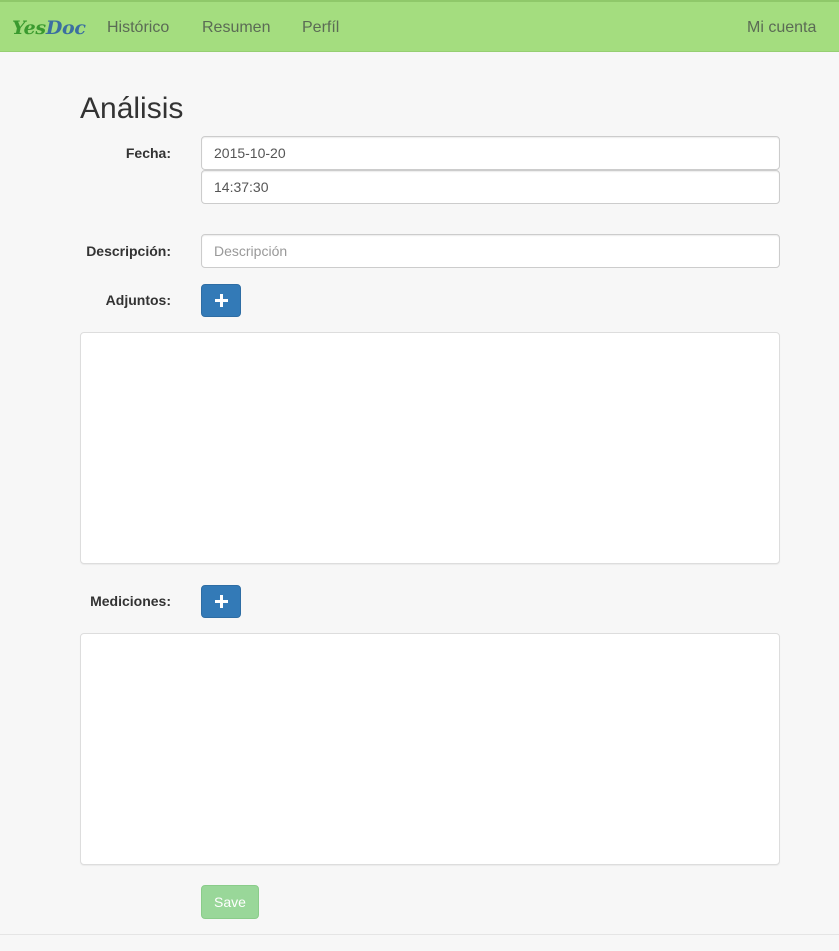  Describe the element at coordinates (230, 902) in the screenshot. I see `save-button: Save` at that location.